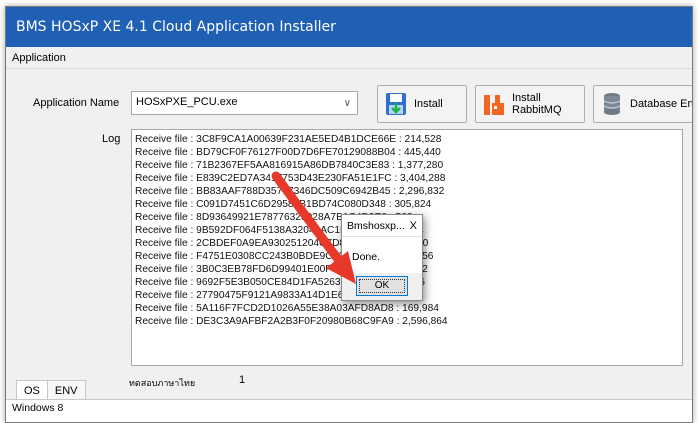 This screenshot has height=423, width=698. What do you see at coordinates (313, 227) in the screenshot?
I see `annotation-arrow-icon` at bounding box center [313, 227].